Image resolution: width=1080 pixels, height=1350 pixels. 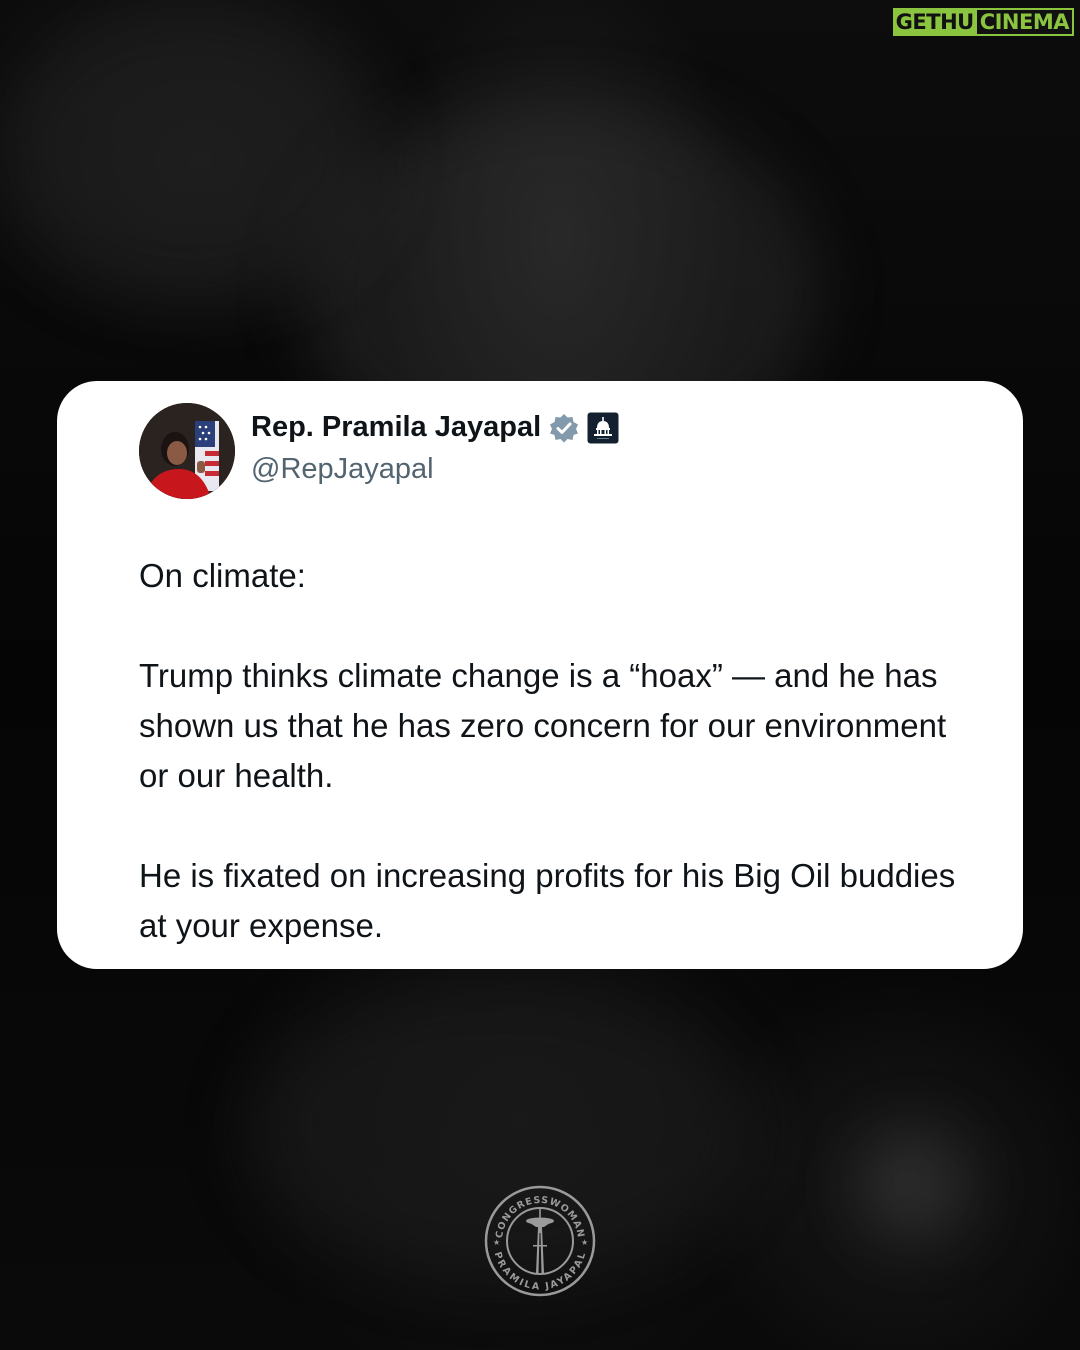 I want to click on verified-badge-icon, so click(x=564, y=427).